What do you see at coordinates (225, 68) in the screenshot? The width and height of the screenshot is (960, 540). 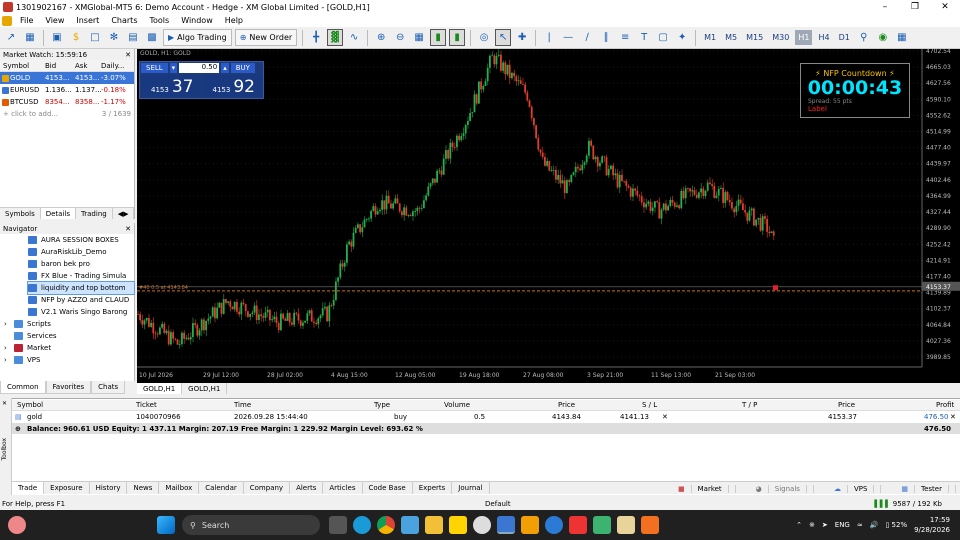 I see `volume-up-button: ▴` at bounding box center [225, 68].